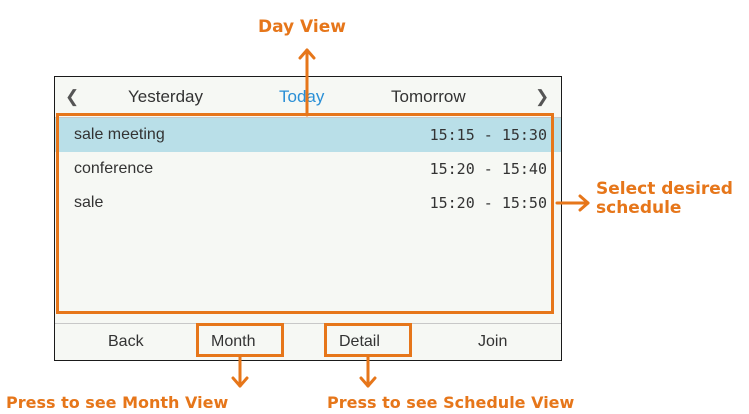  I want to click on chevron-left-icon: ❮, so click(72, 97).